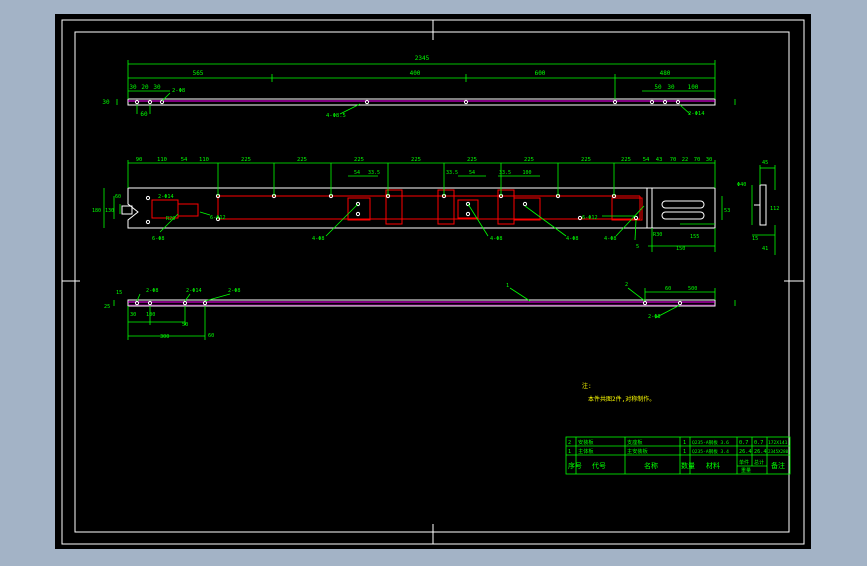  Describe the element at coordinates (671, 87) in the screenshot. I see `dim-right-2: 30` at that location.